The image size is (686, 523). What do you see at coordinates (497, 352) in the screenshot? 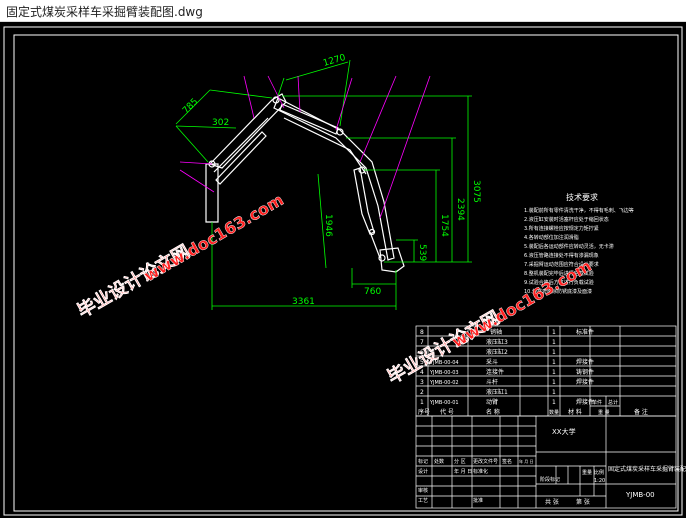
I see `part-name: 液压缸2` at bounding box center [497, 352].